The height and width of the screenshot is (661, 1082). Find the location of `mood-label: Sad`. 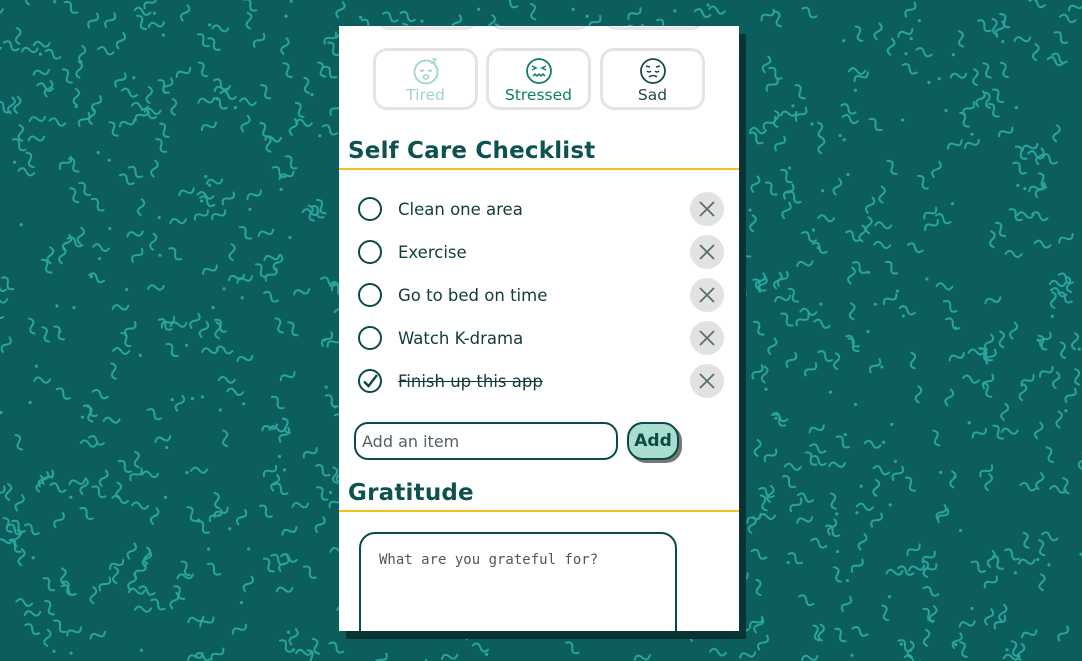

mood-label: Sad is located at coordinates (652, 95).